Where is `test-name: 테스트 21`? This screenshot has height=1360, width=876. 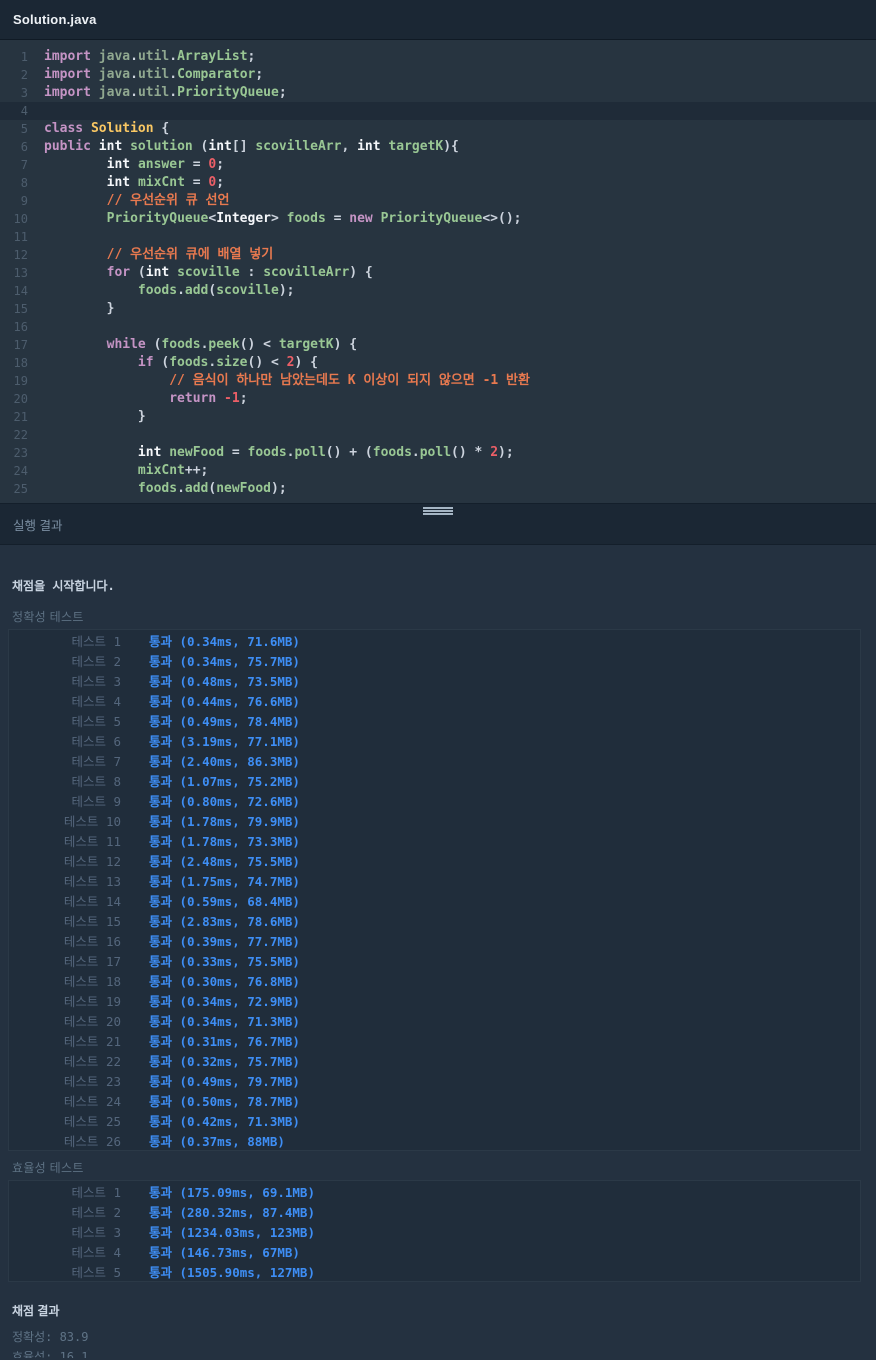
test-name: 테스트 21 is located at coordinates (92, 1041).